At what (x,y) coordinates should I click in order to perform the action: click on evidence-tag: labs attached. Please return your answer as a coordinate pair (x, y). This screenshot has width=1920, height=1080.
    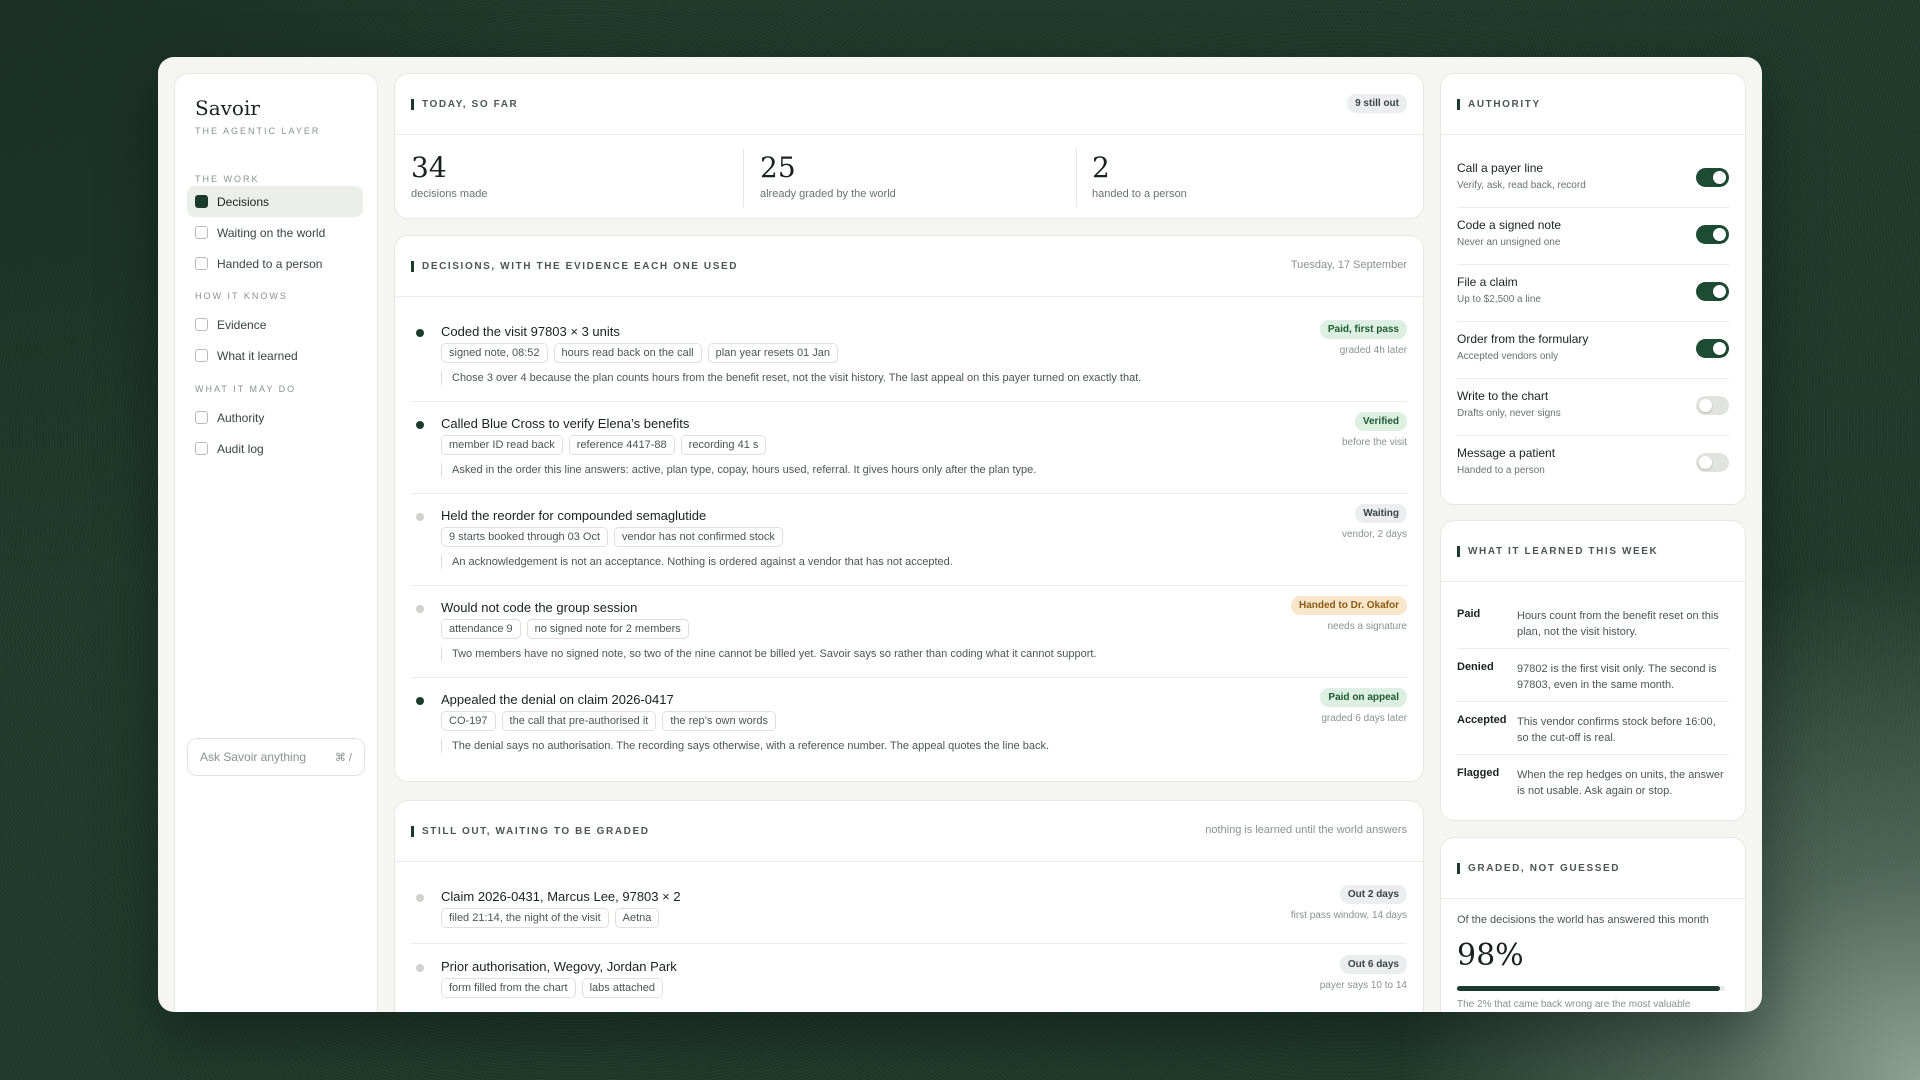
    Looking at the image, I should click on (622, 988).